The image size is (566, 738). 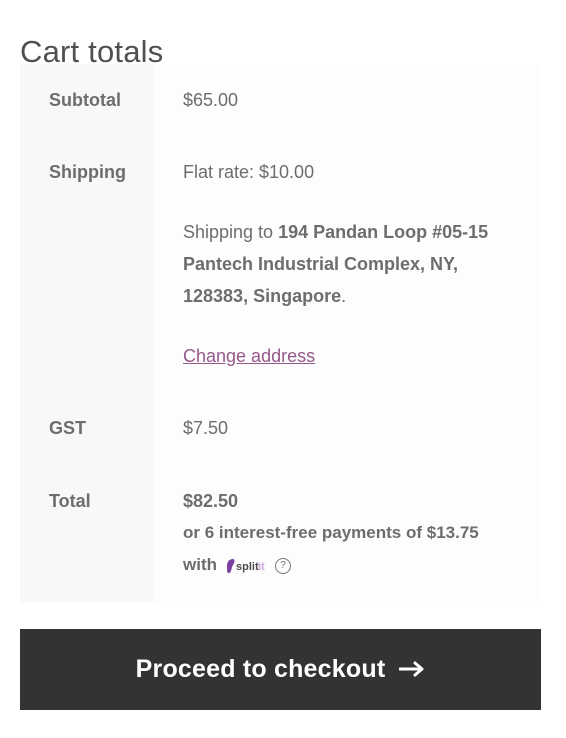 What do you see at coordinates (87, 533) in the screenshot?
I see `total-label: Total` at bounding box center [87, 533].